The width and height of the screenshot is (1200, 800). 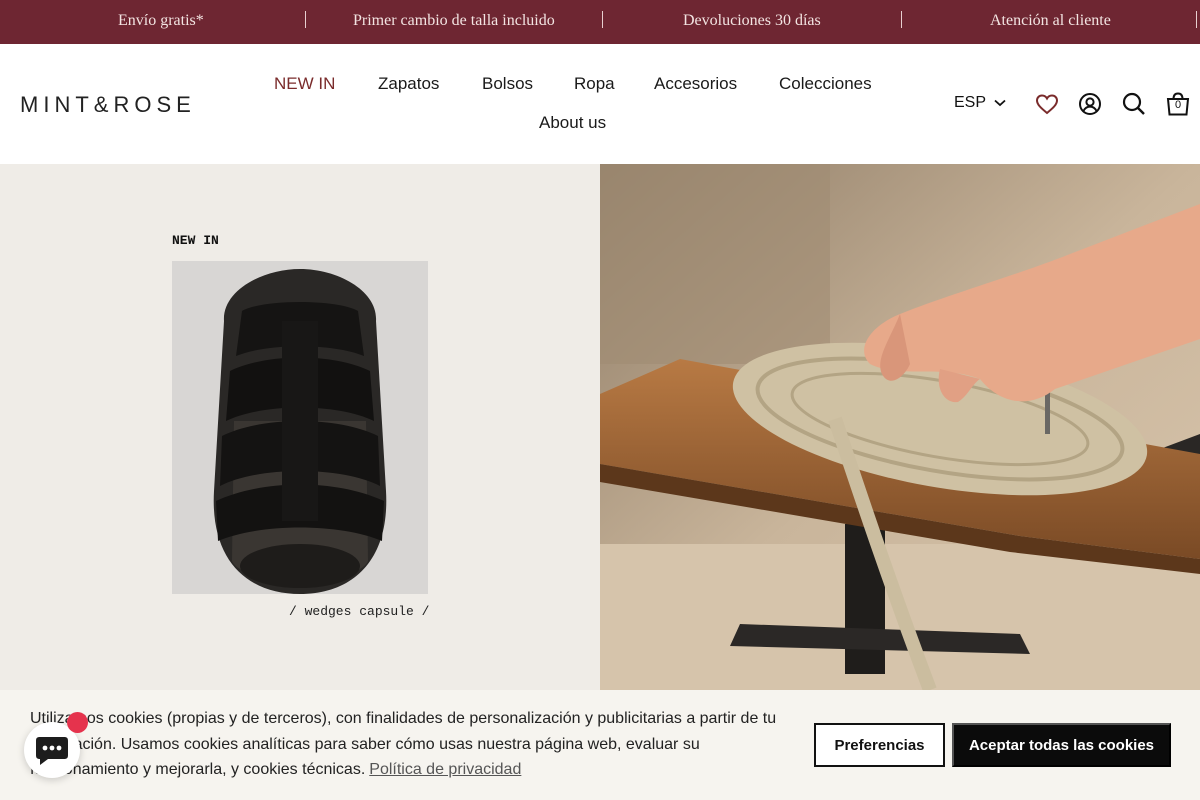 I want to click on language-selector: ESP, so click(x=980, y=103).